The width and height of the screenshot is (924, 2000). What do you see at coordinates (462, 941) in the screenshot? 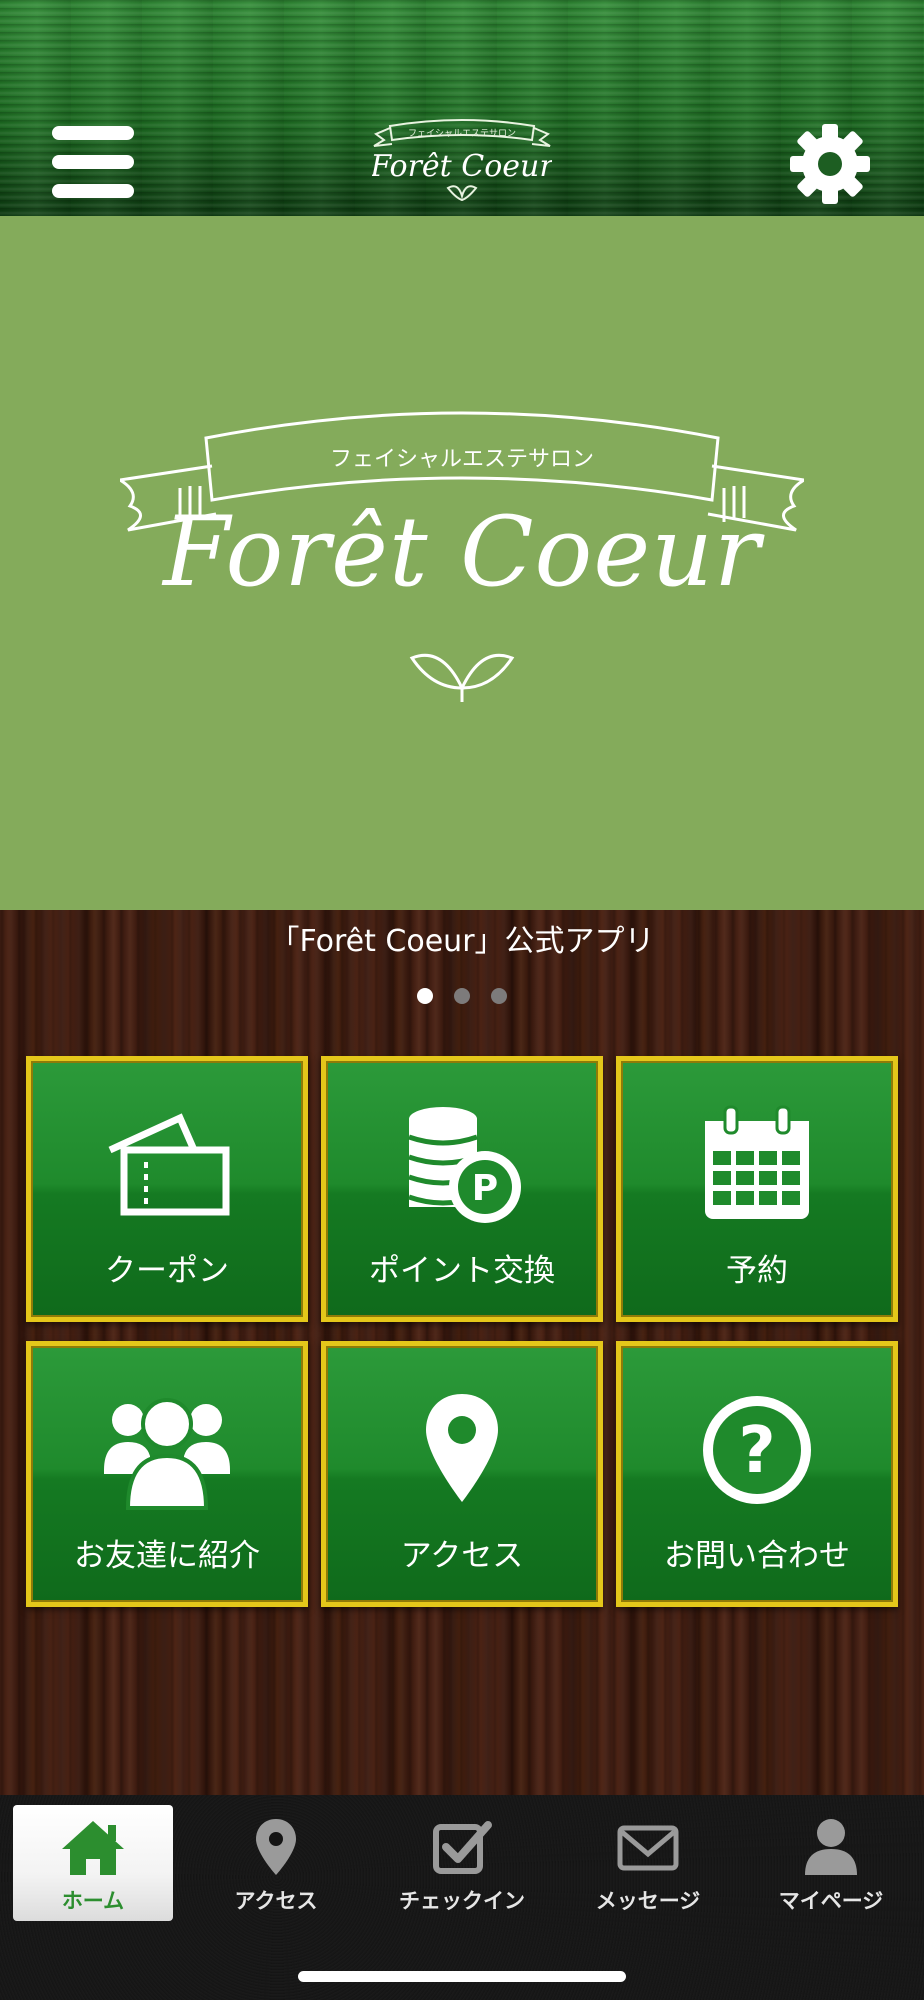
I see `app-caption: 「Forêt Coeur」公式アプリ` at bounding box center [462, 941].